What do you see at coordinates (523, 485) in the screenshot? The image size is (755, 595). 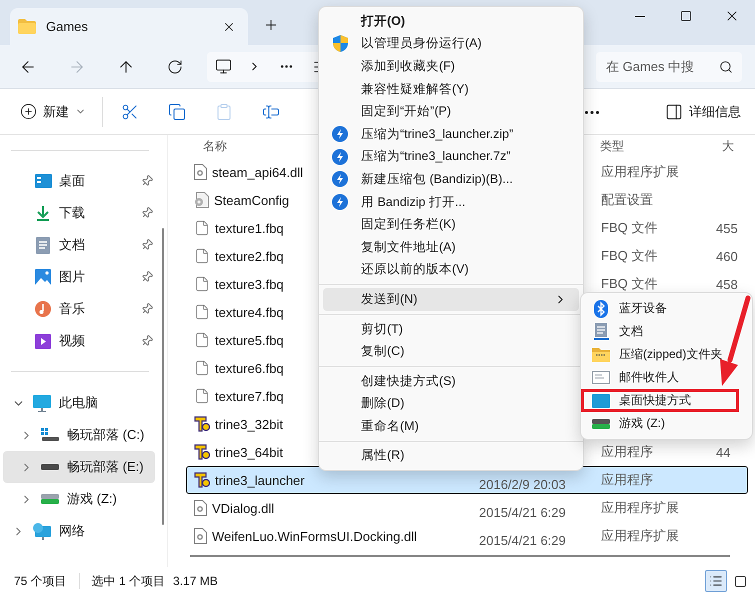 I see `date-cell-text: 2016/2/9 20:03` at bounding box center [523, 485].